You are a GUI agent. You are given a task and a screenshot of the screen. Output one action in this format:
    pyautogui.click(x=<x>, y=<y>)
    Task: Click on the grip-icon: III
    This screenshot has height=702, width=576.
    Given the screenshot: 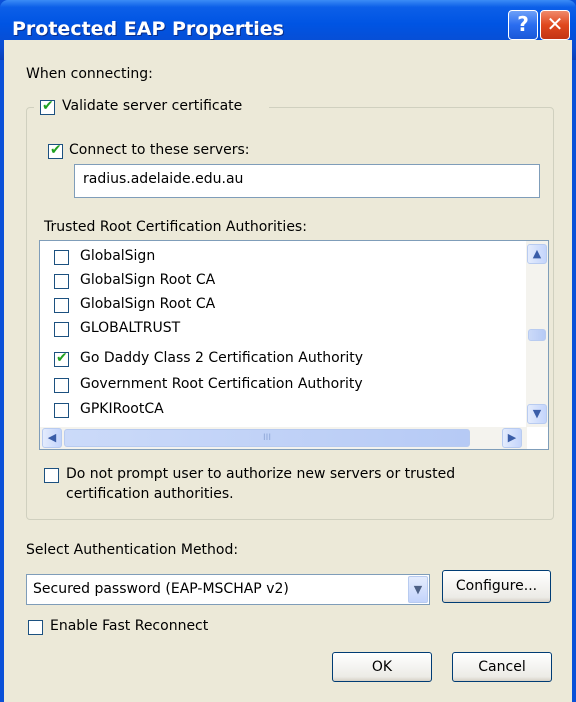 What is the action you would take?
    pyautogui.click(x=267, y=438)
    